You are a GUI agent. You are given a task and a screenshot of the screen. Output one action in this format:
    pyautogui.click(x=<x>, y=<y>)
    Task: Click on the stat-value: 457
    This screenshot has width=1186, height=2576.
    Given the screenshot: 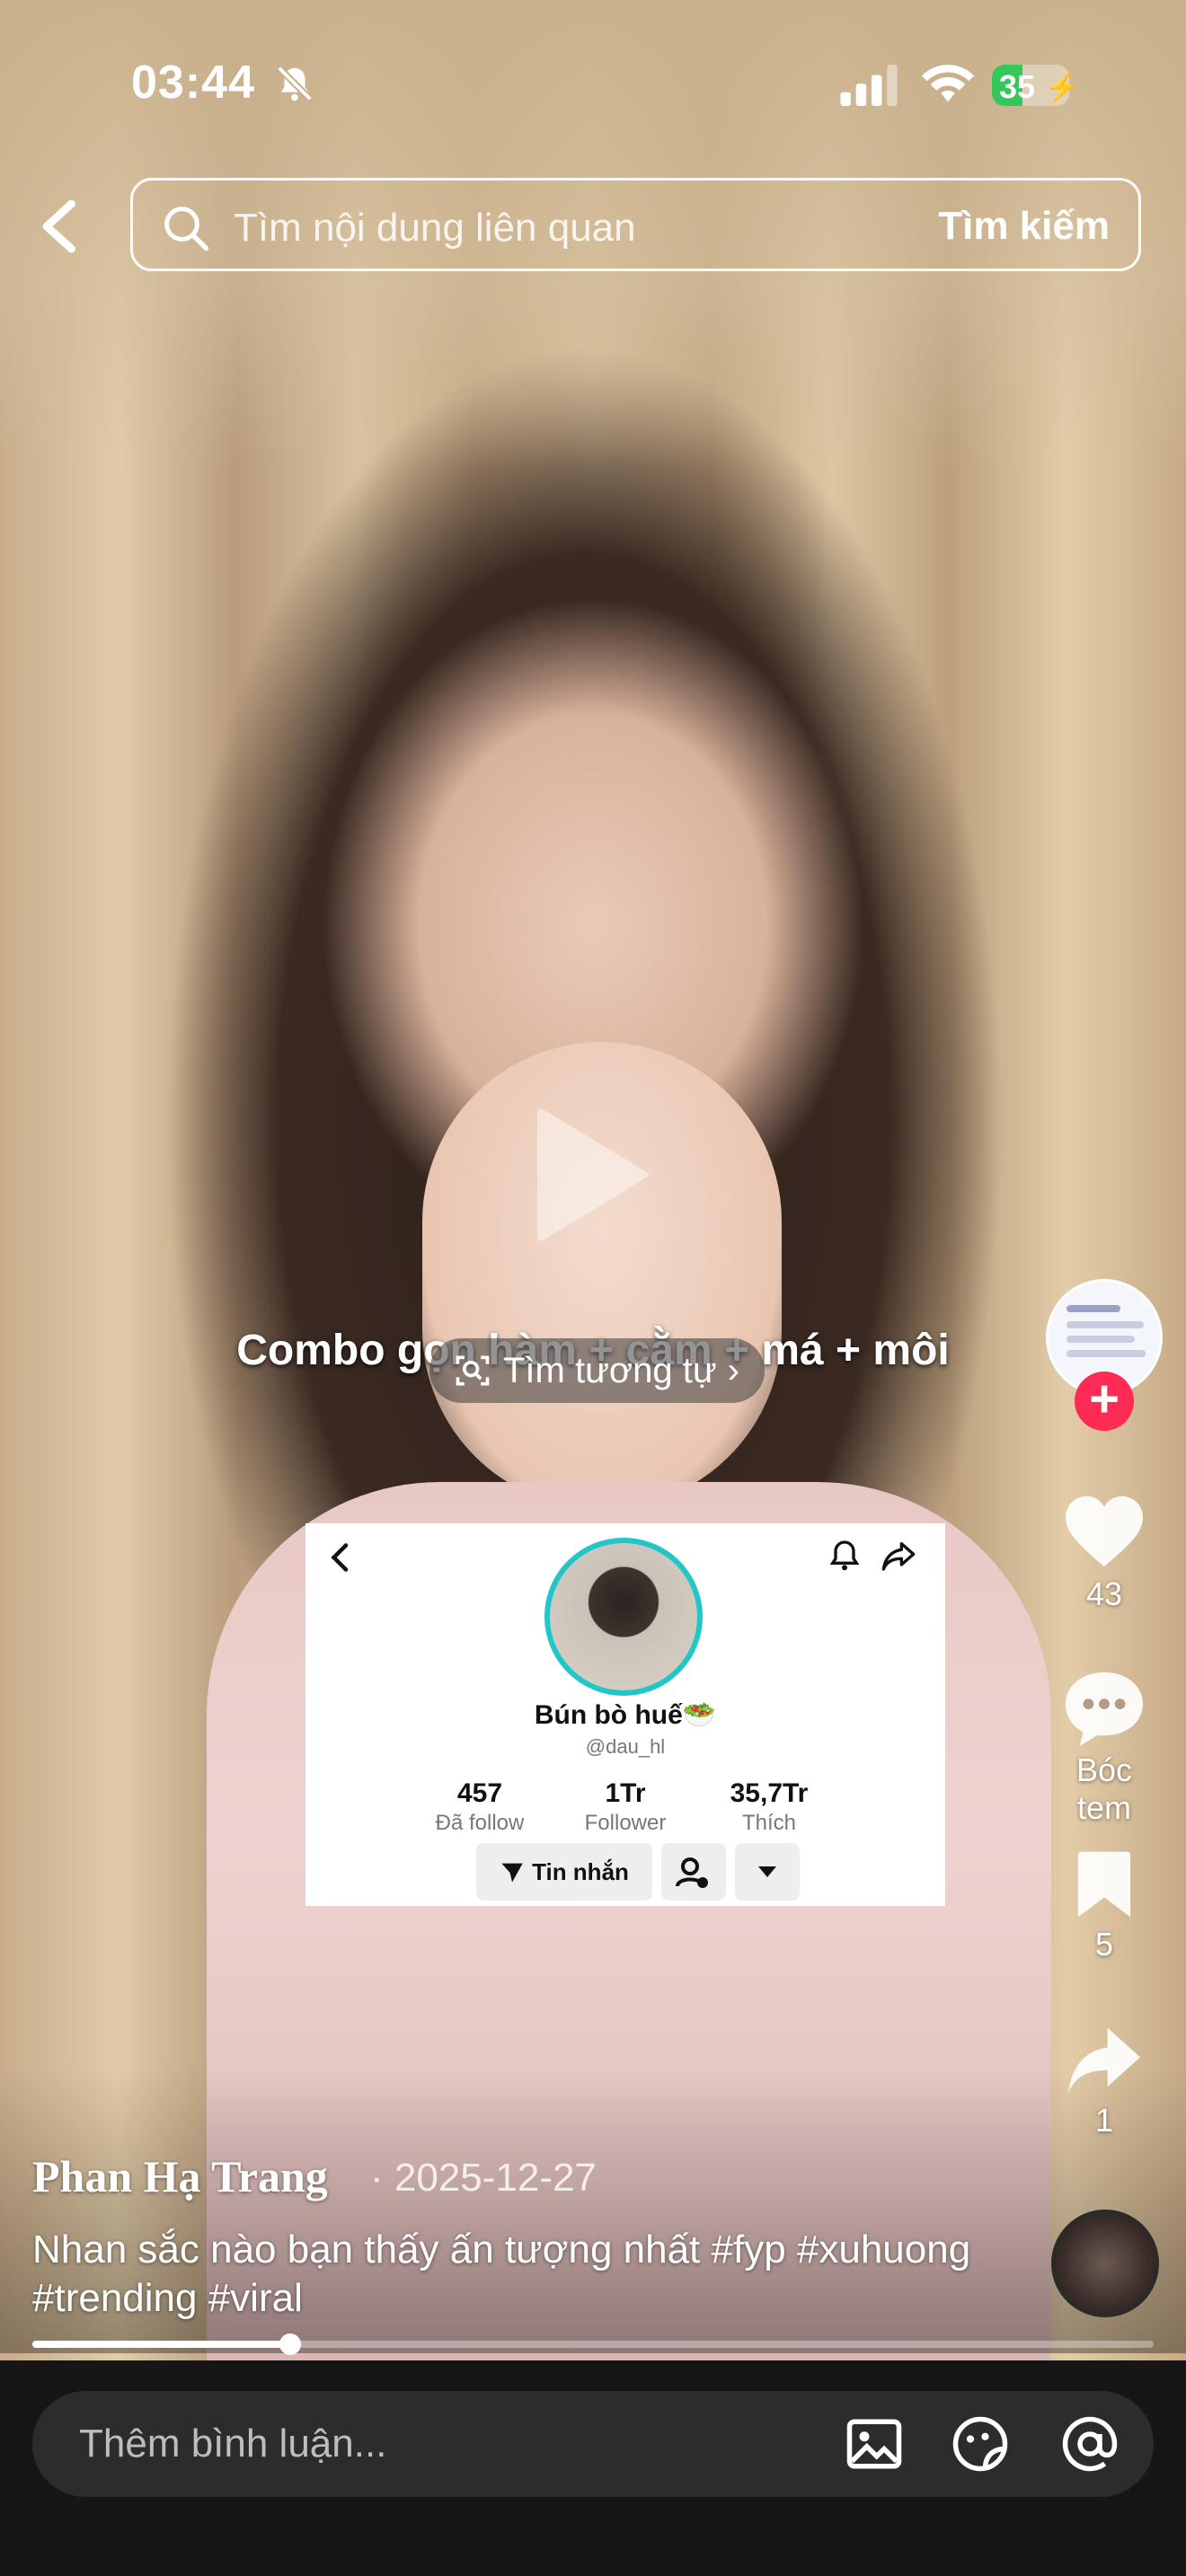 What is the action you would take?
    pyautogui.click(x=479, y=1793)
    